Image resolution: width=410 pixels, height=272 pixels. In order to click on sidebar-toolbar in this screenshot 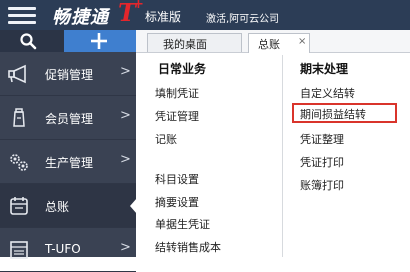, I will do `click(68, 41)`.